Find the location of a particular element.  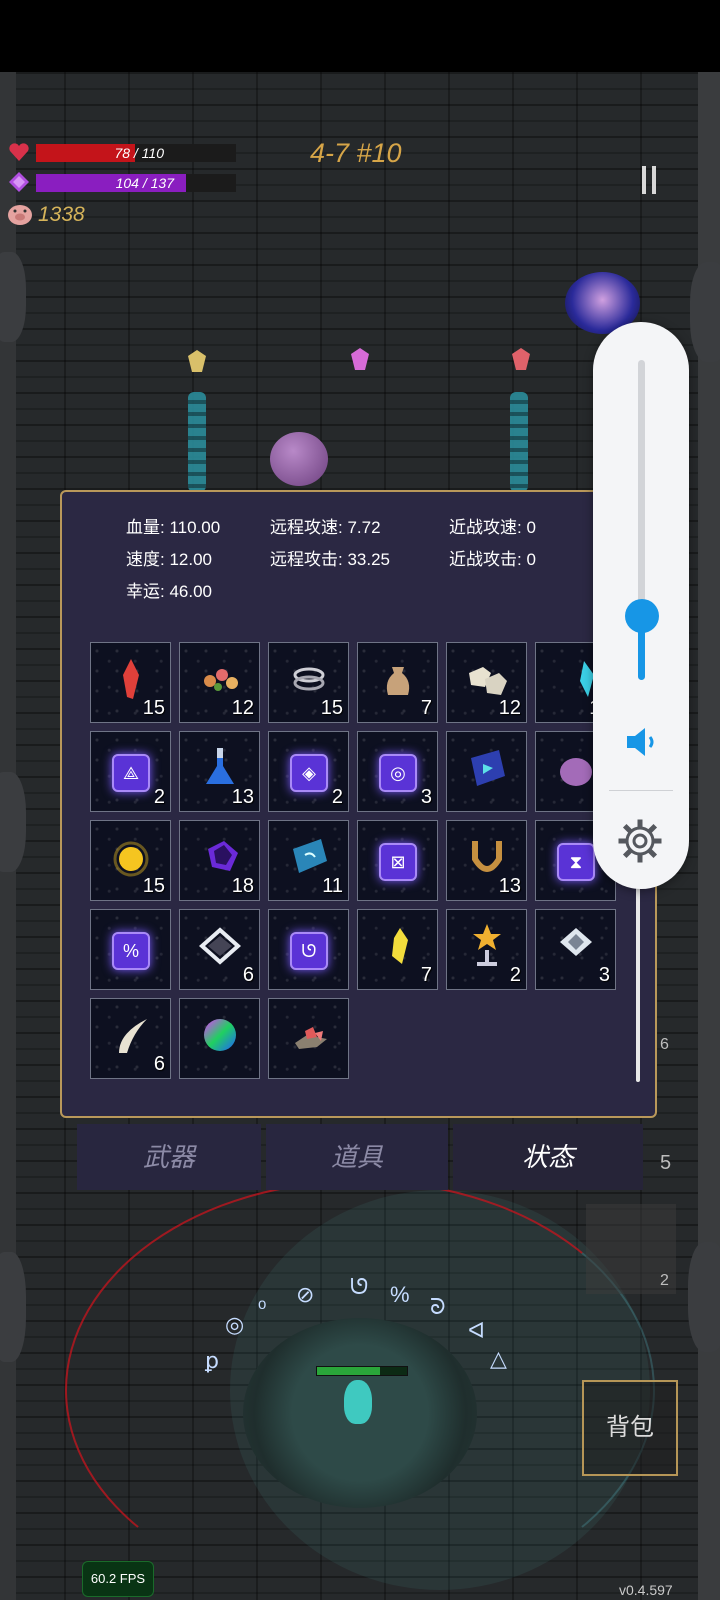

player-health-bar is located at coordinates (362, 1371).